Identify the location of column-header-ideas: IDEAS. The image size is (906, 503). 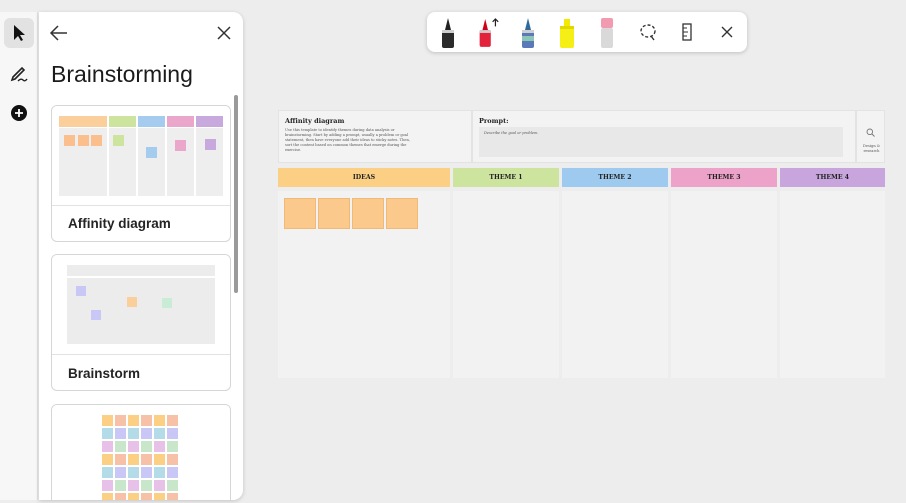
(364, 177).